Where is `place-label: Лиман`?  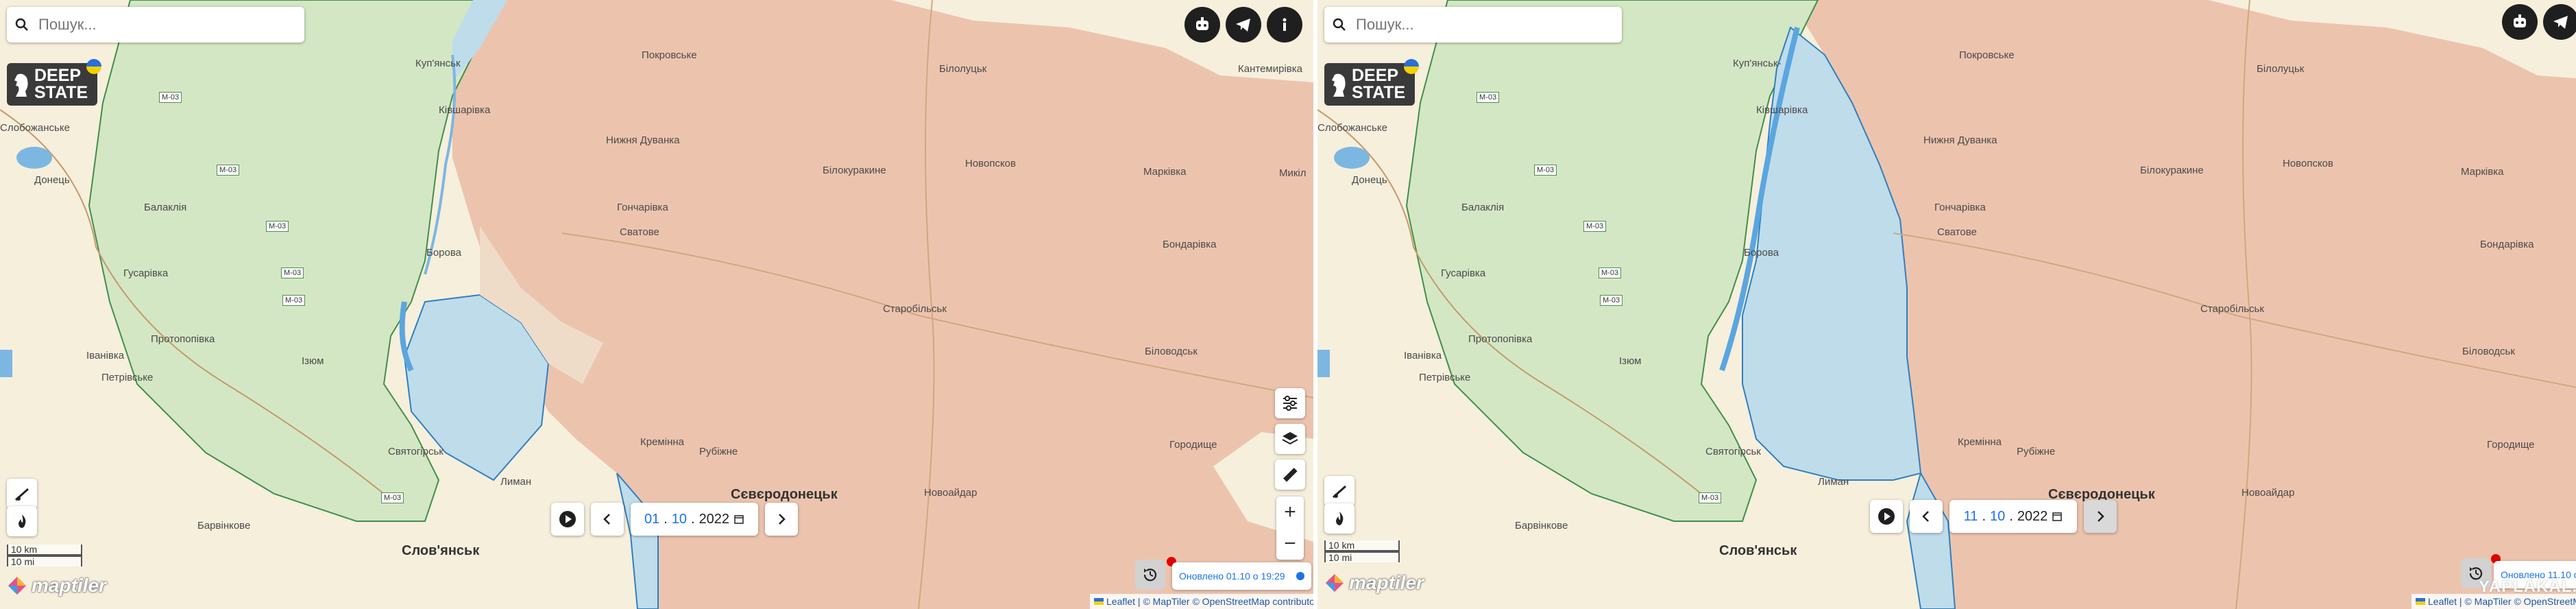
place-label: Лиман is located at coordinates (1833, 482).